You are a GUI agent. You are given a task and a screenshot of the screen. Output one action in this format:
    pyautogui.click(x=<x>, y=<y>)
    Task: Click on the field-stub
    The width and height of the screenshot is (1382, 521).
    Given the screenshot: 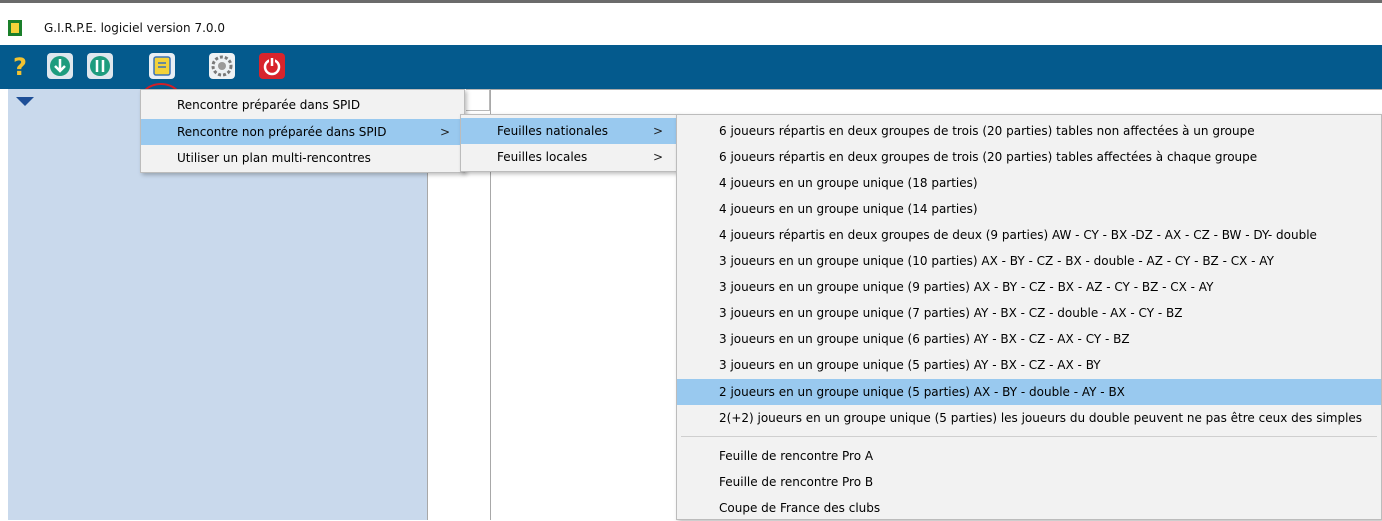 What is the action you would take?
    pyautogui.click(x=478, y=100)
    